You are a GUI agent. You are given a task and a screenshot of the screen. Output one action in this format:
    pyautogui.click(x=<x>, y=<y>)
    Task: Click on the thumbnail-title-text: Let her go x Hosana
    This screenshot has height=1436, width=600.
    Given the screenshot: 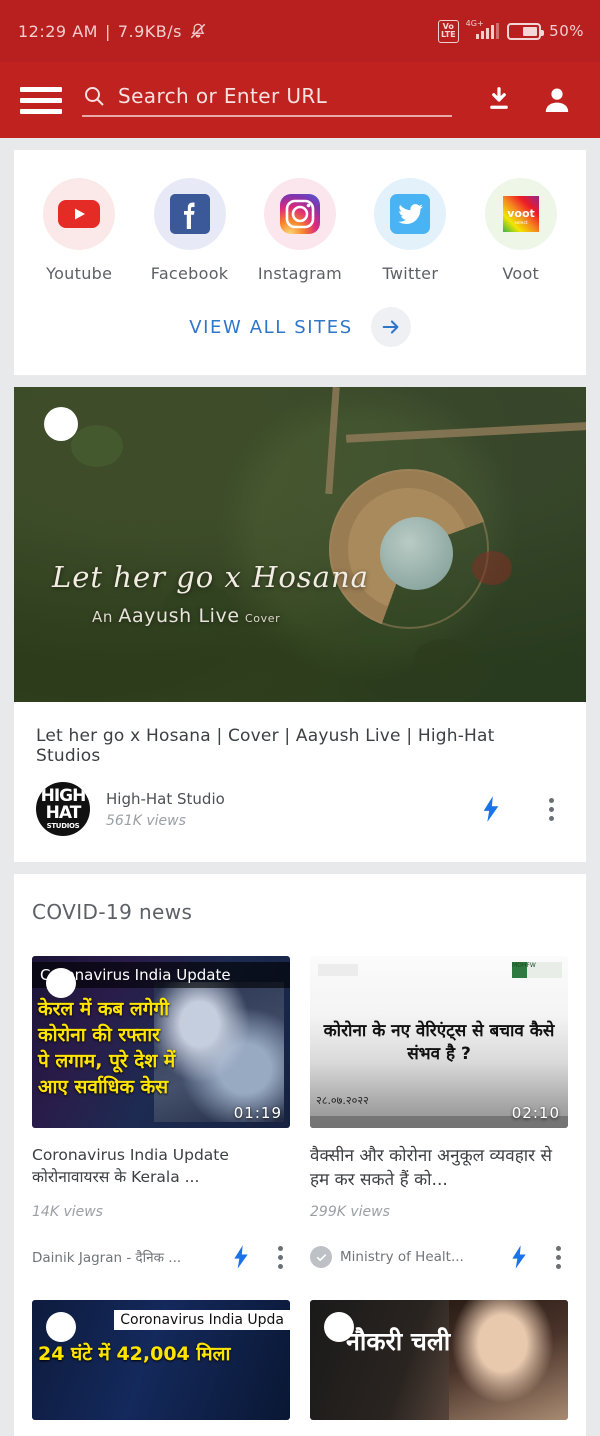 What is the action you would take?
    pyautogui.click(x=210, y=577)
    